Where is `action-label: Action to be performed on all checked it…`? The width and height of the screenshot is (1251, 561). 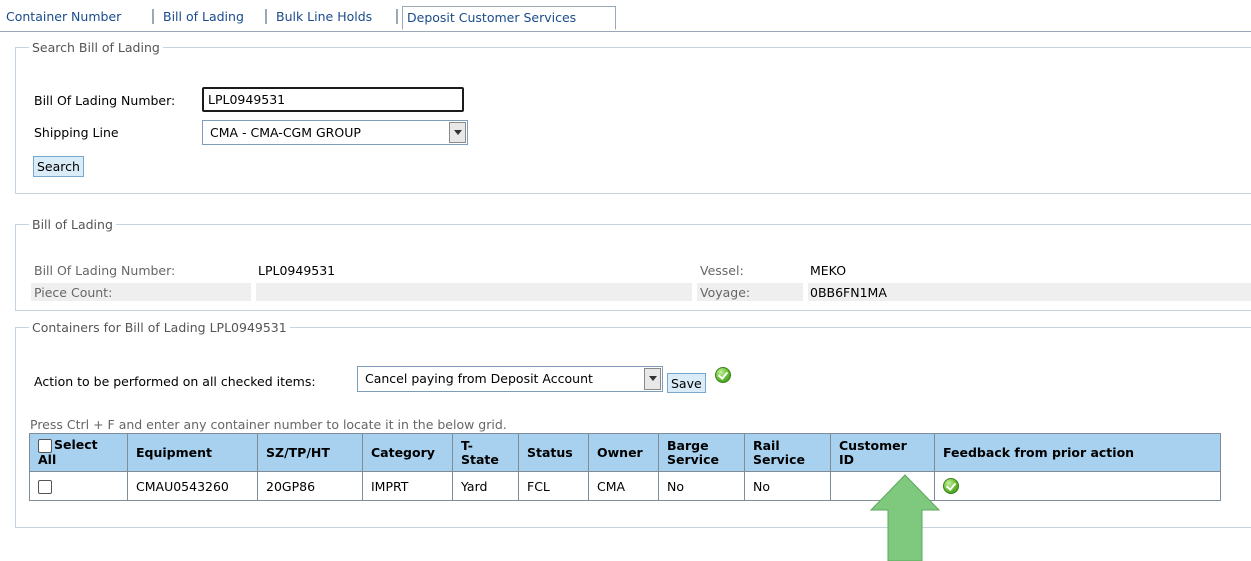 action-label: Action to be performed on all checked it… is located at coordinates (175, 381).